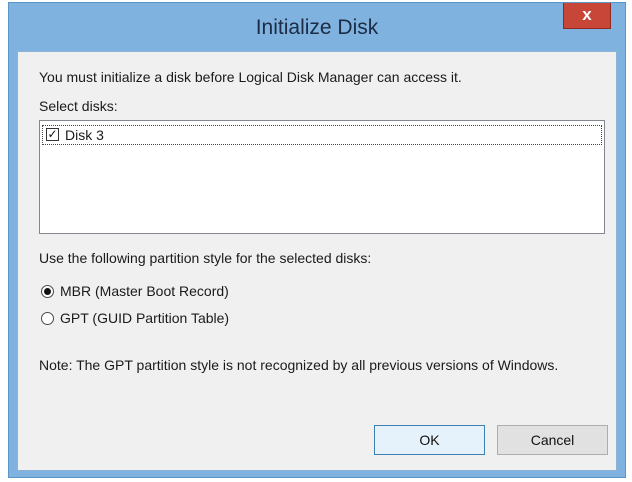 The image size is (632, 482). Describe the element at coordinates (621, 261) in the screenshot. I see `window-frame-right` at that location.